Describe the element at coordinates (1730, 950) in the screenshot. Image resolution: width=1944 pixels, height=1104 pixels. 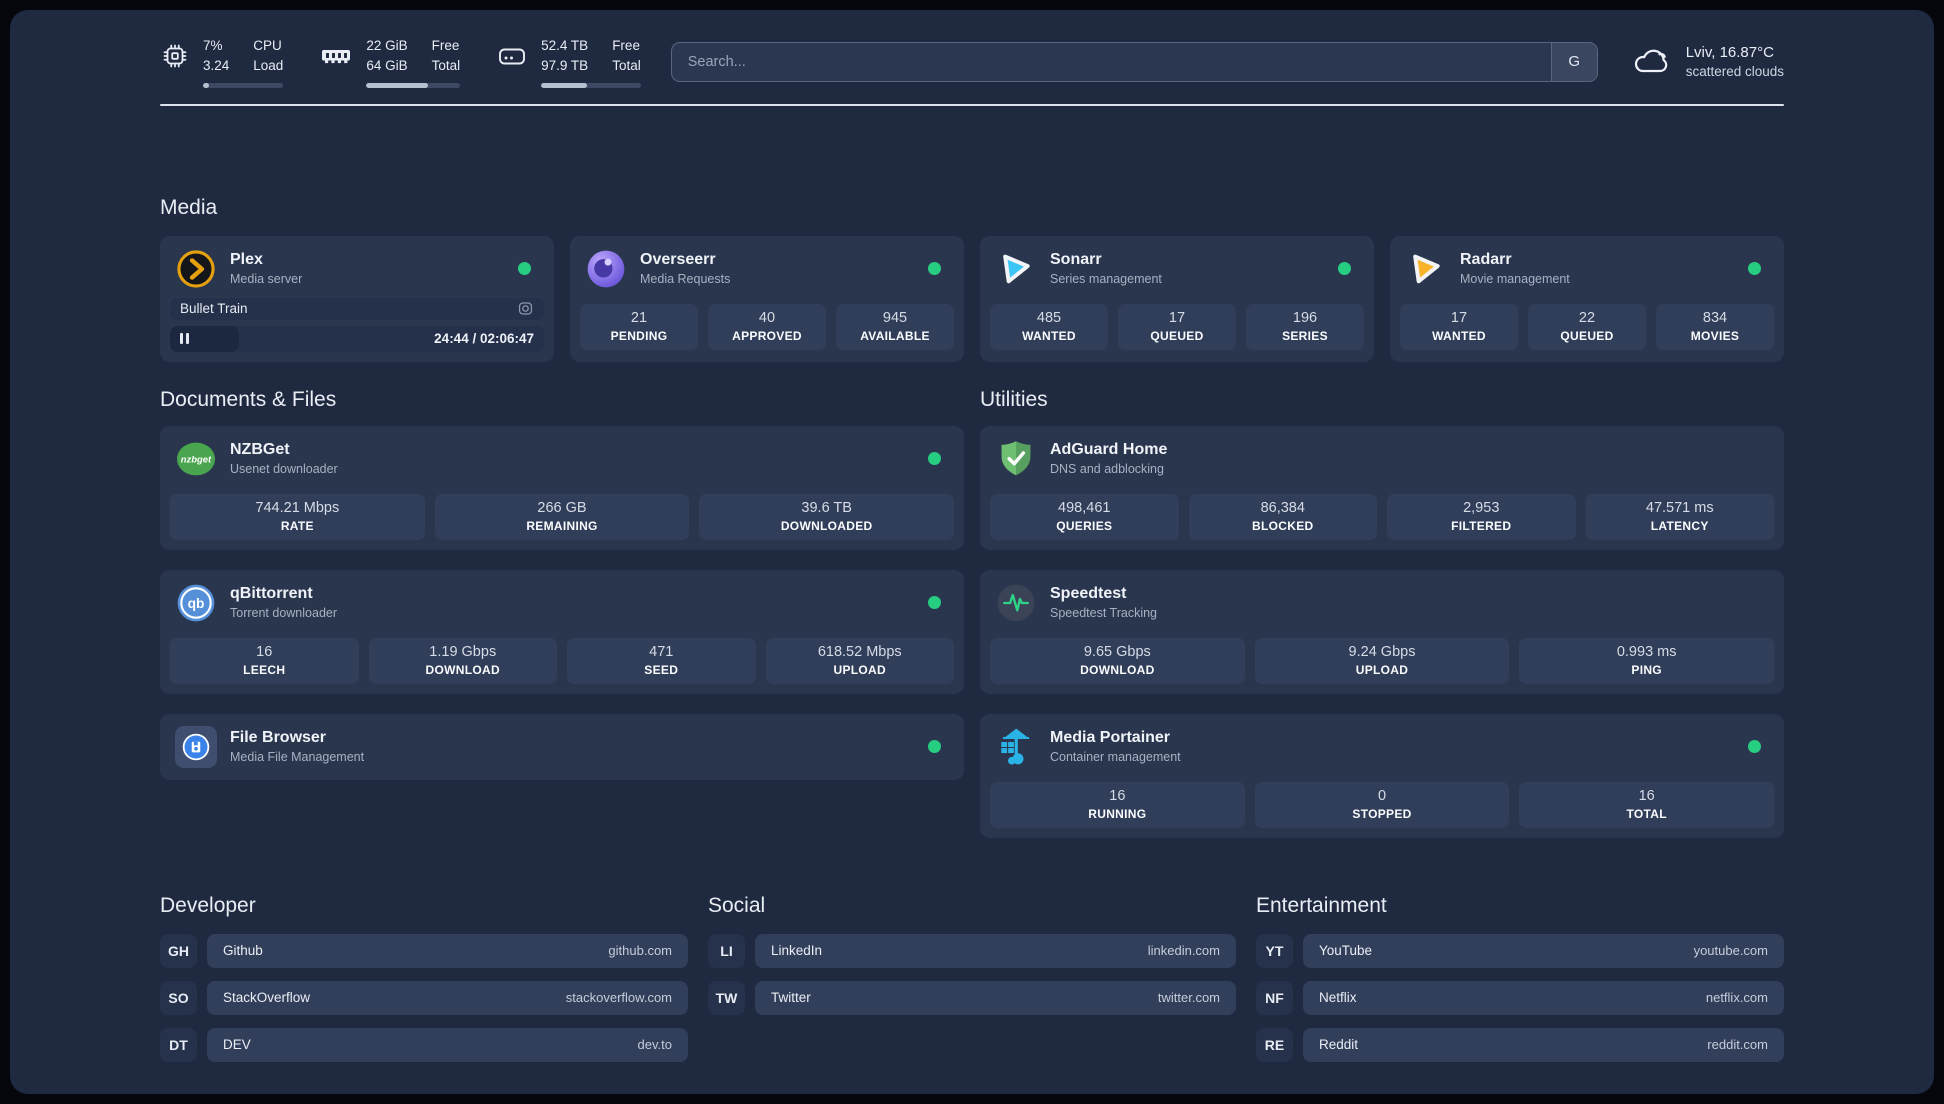
I see `bookmark-url: youtube.com` at that location.